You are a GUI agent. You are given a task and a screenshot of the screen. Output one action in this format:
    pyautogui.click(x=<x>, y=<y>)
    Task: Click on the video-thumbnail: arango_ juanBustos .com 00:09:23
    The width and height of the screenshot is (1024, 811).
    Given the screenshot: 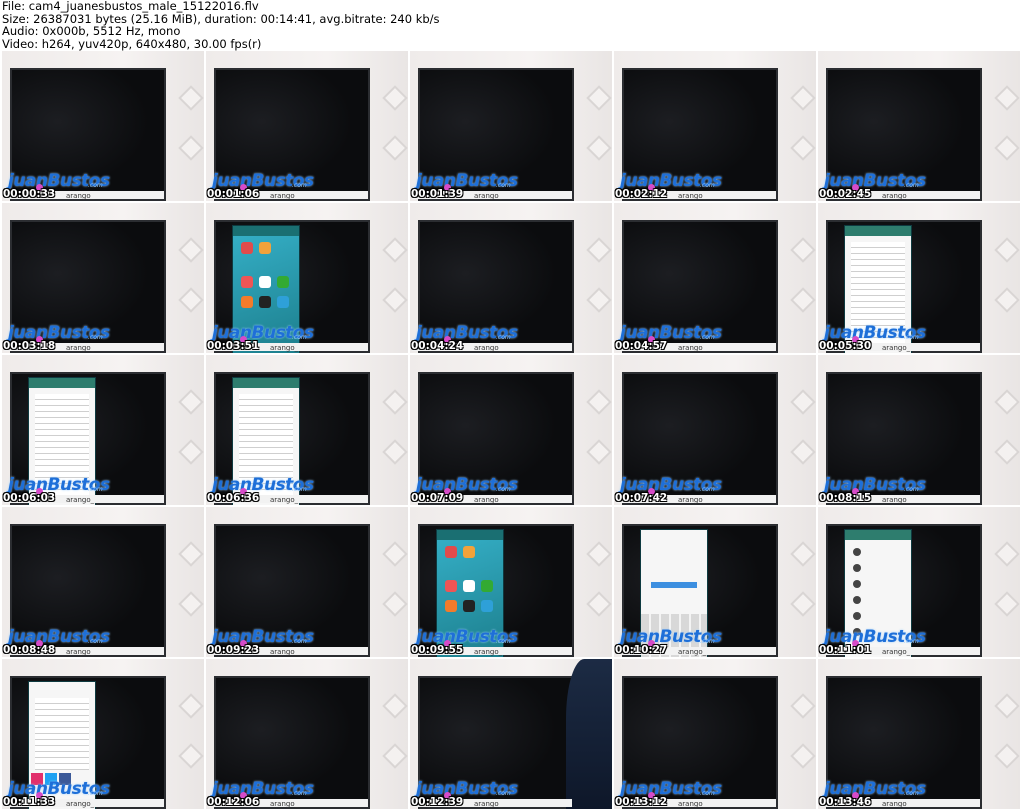 What is the action you would take?
    pyautogui.click(x=307, y=582)
    